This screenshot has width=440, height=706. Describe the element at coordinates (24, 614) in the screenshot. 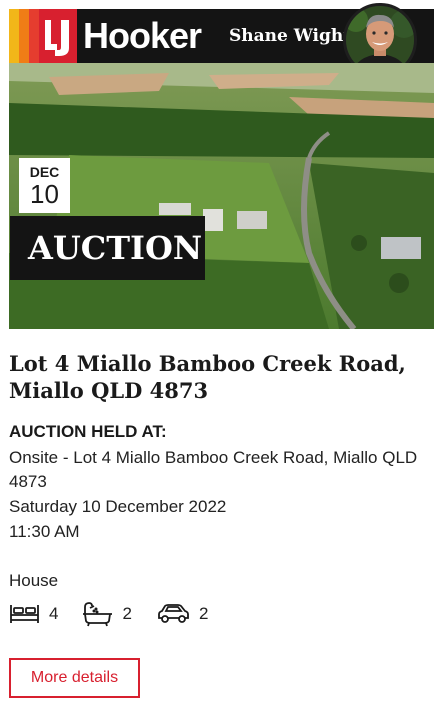

I see `bed-icon` at that location.